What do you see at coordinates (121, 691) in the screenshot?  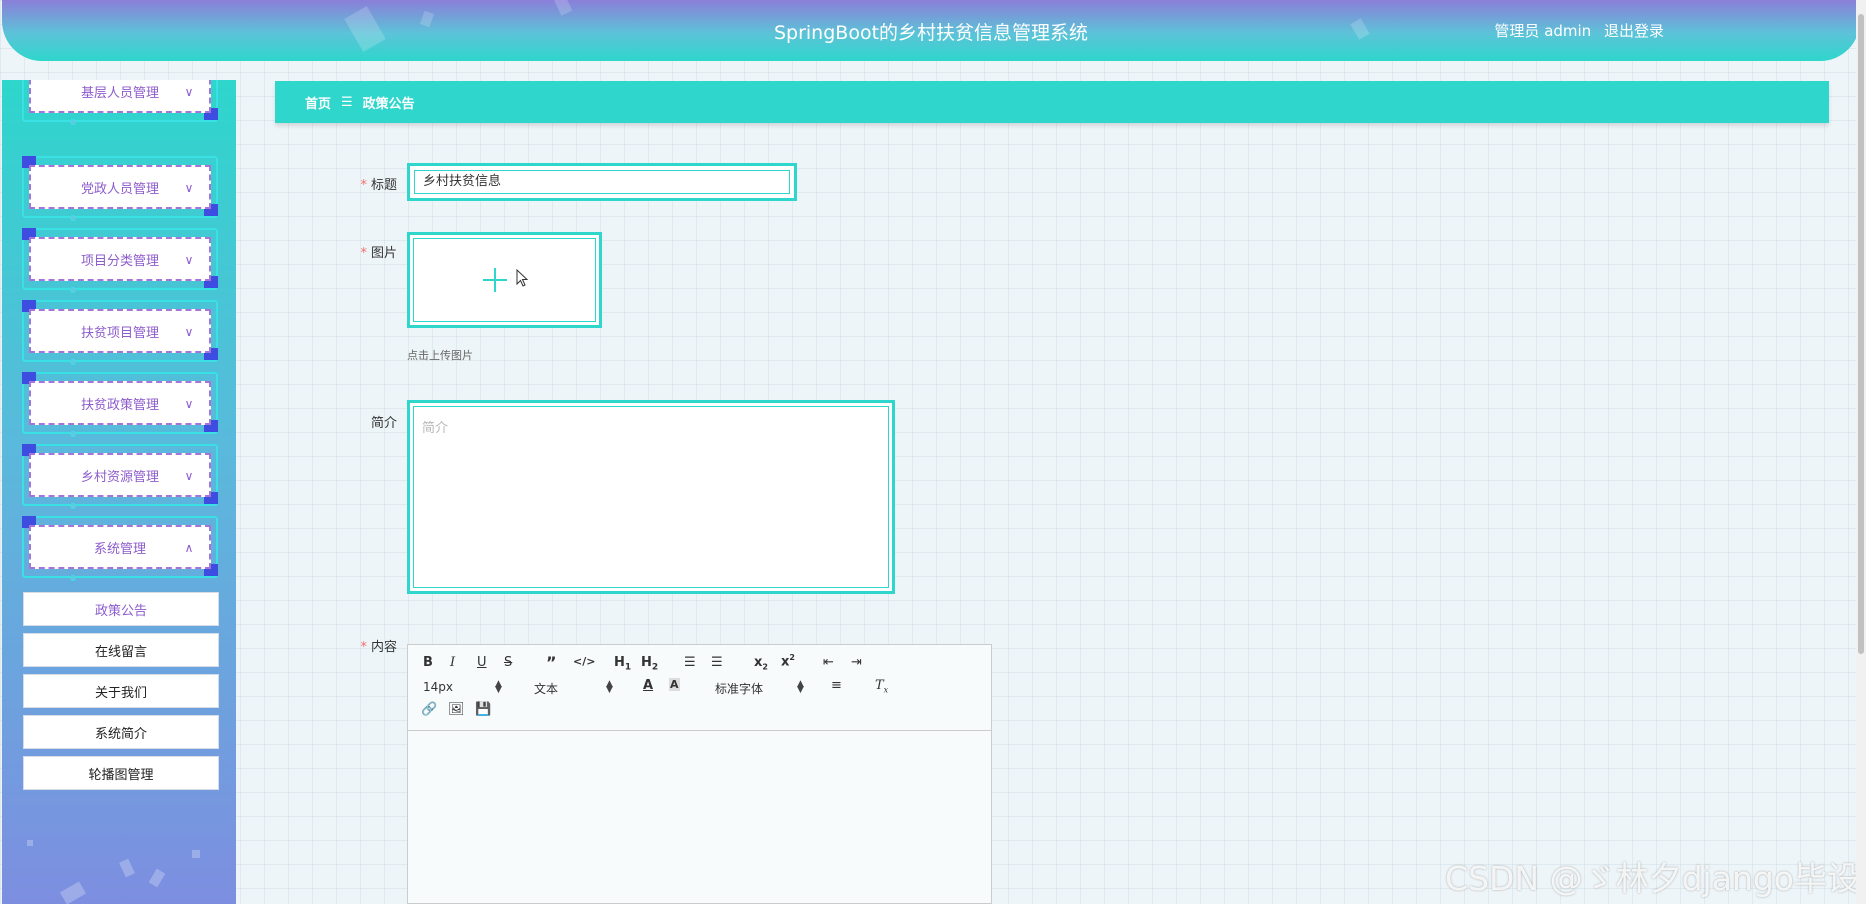 I see `submenu-about-us: 关于我们` at bounding box center [121, 691].